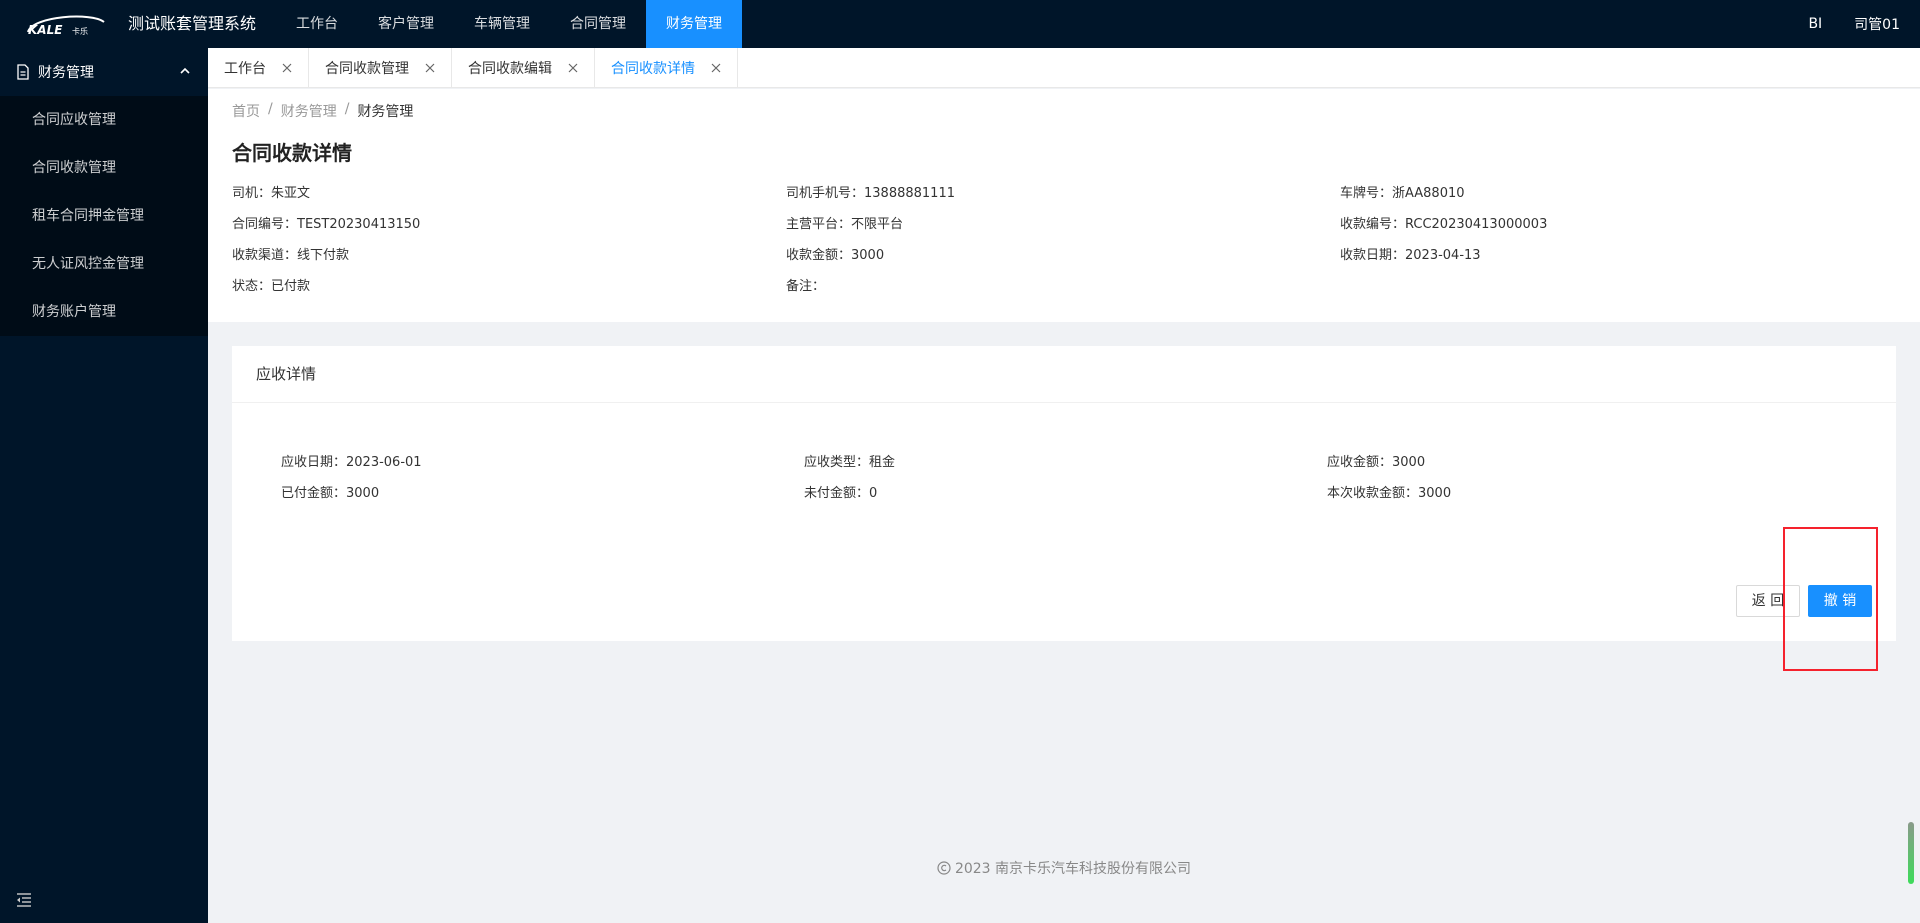 The image size is (1920, 923). Describe the element at coordinates (66, 73) in the screenshot. I see `sidebar-group-label: 财务管理` at that location.